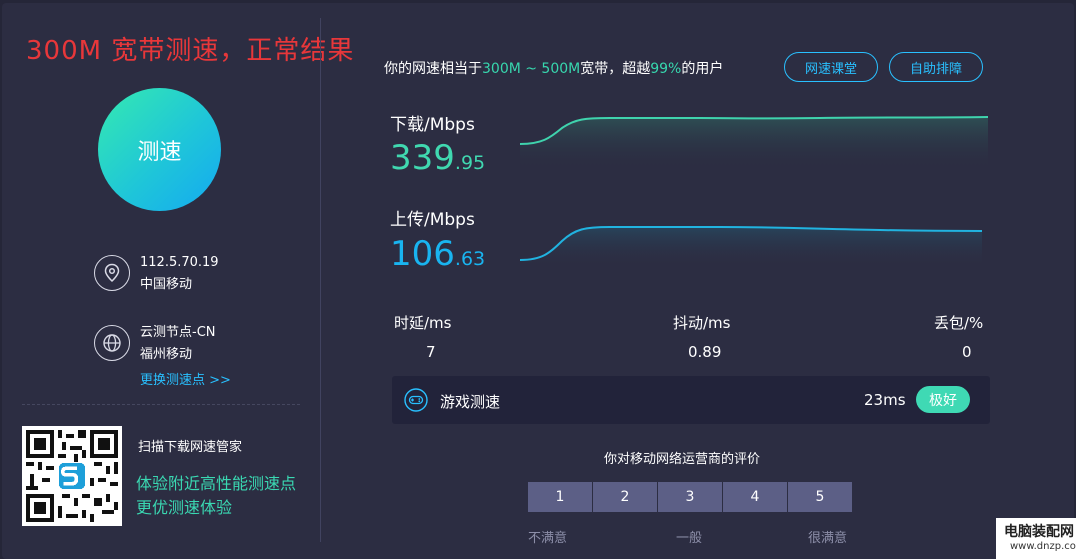 Image resolution: width=1076 pixels, height=559 pixels. I want to click on rating-option-4: 4, so click(755, 497).